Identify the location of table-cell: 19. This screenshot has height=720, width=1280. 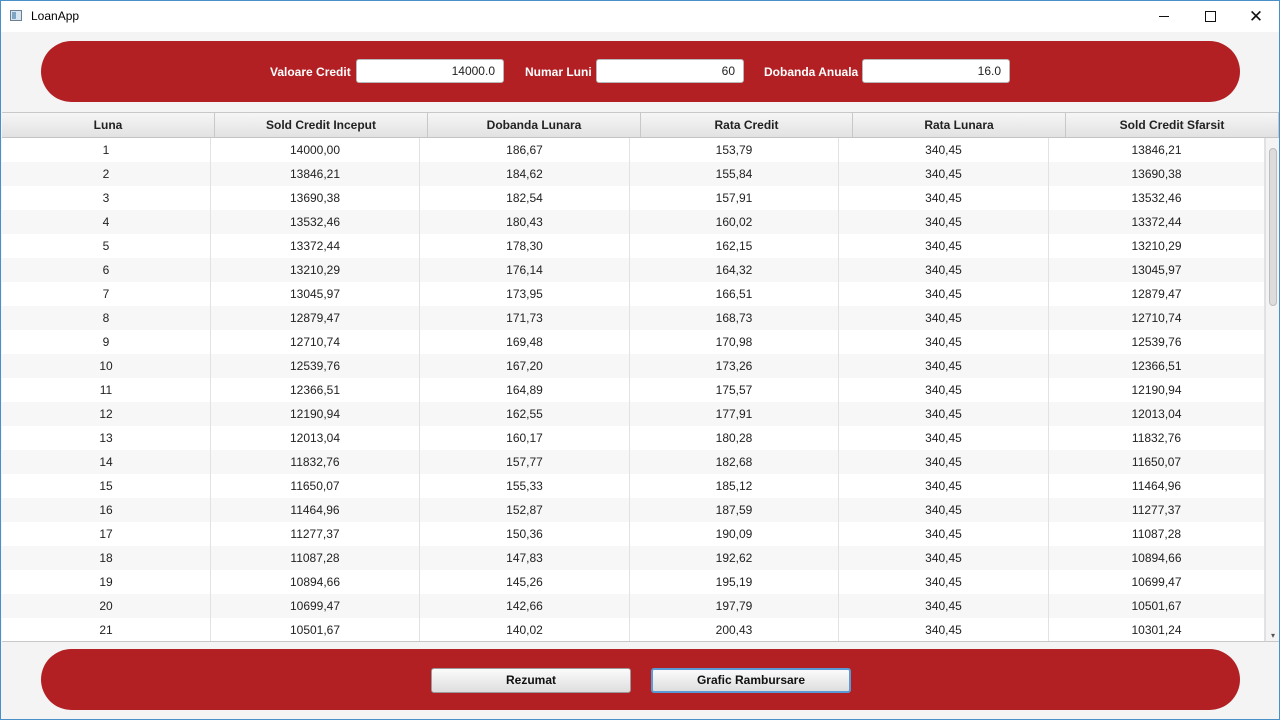
(106, 582).